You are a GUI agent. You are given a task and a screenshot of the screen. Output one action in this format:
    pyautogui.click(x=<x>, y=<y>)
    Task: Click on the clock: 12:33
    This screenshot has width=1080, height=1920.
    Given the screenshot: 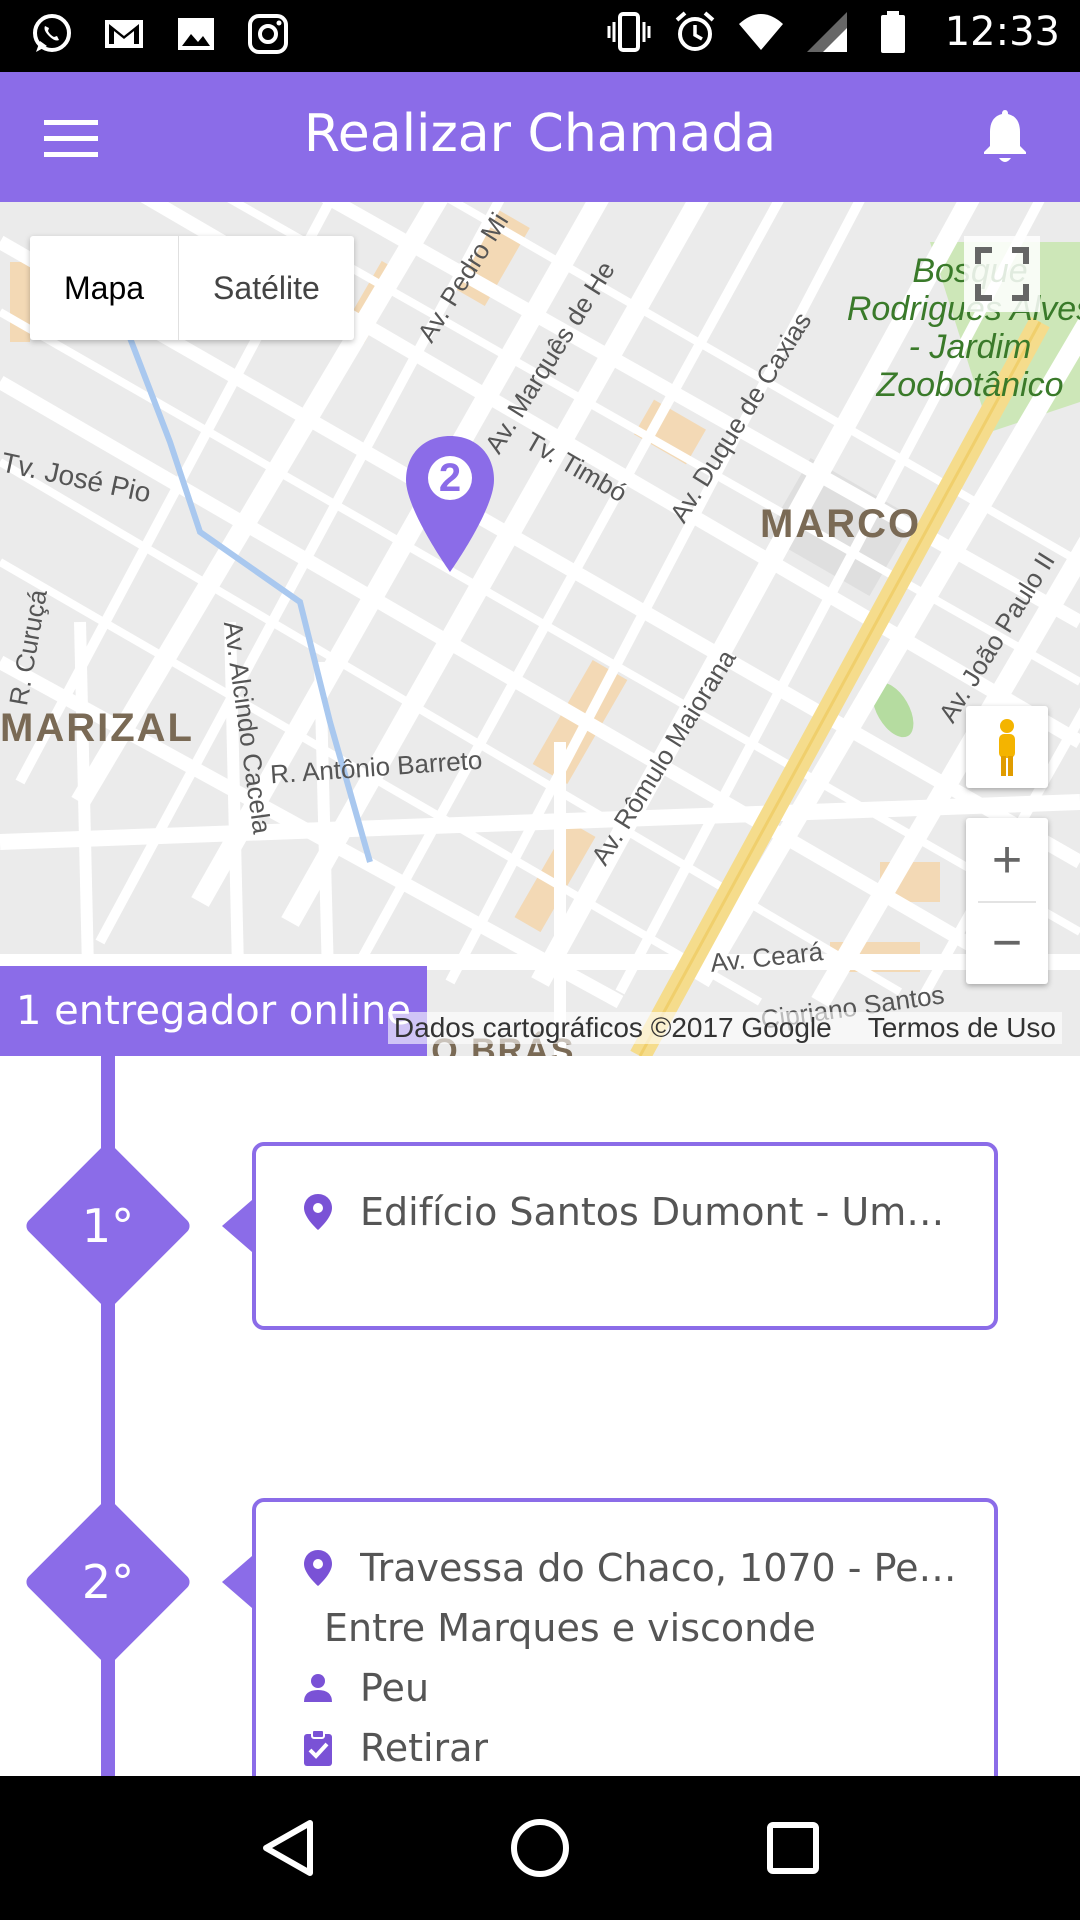 What is the action you would take?
    pyautogui.click(x=1002, y=32)
    